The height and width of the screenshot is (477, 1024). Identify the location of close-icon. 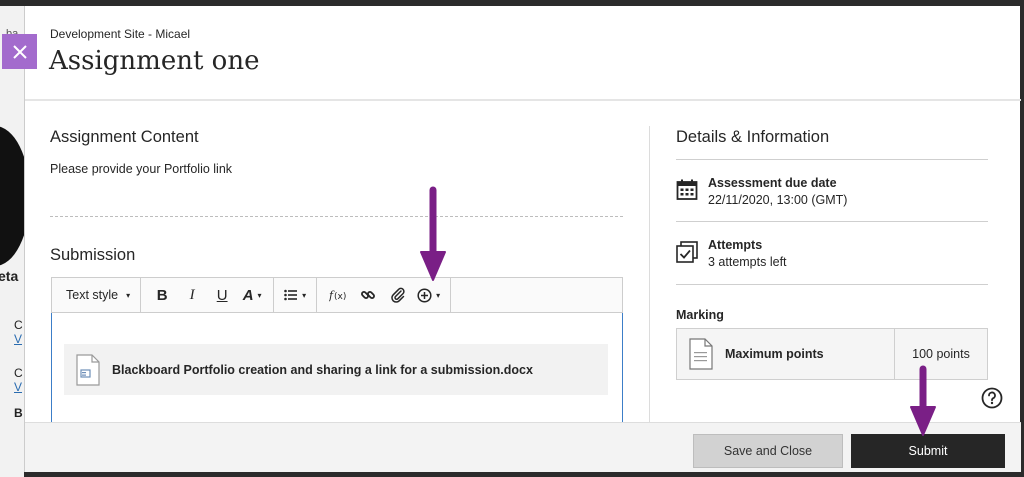
(19, 51).